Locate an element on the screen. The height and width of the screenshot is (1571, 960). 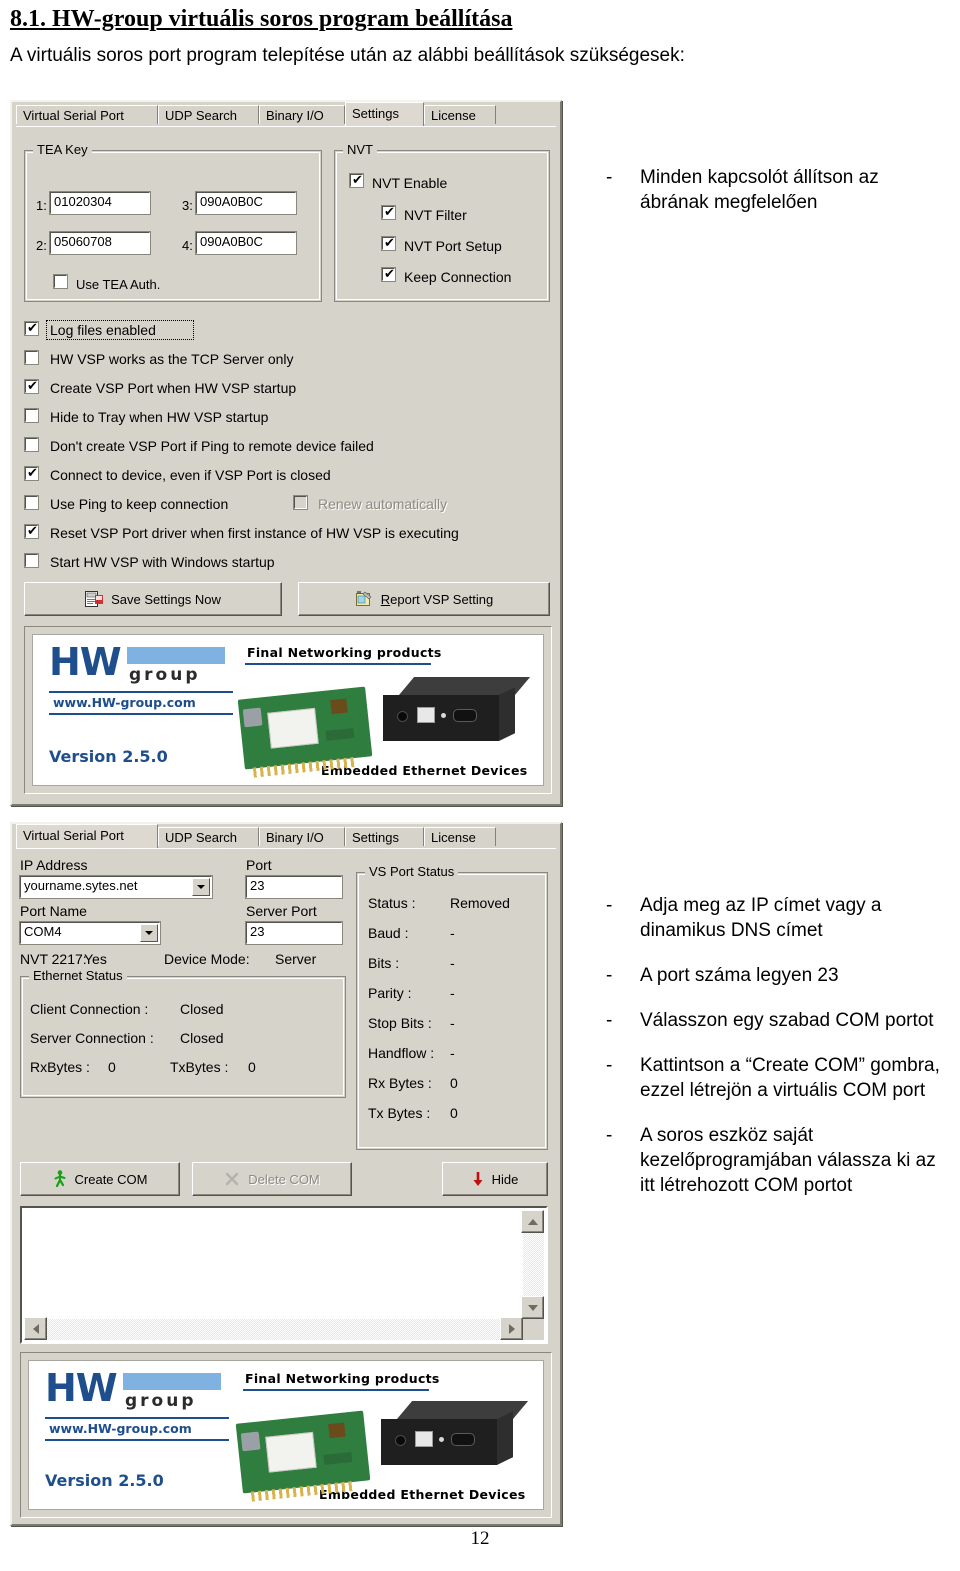
tea-key-4-input: 090A0B0C is located at coordinates (246, 243).